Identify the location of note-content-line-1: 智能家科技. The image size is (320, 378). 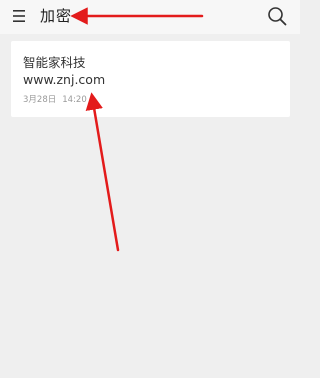
(54, 62).